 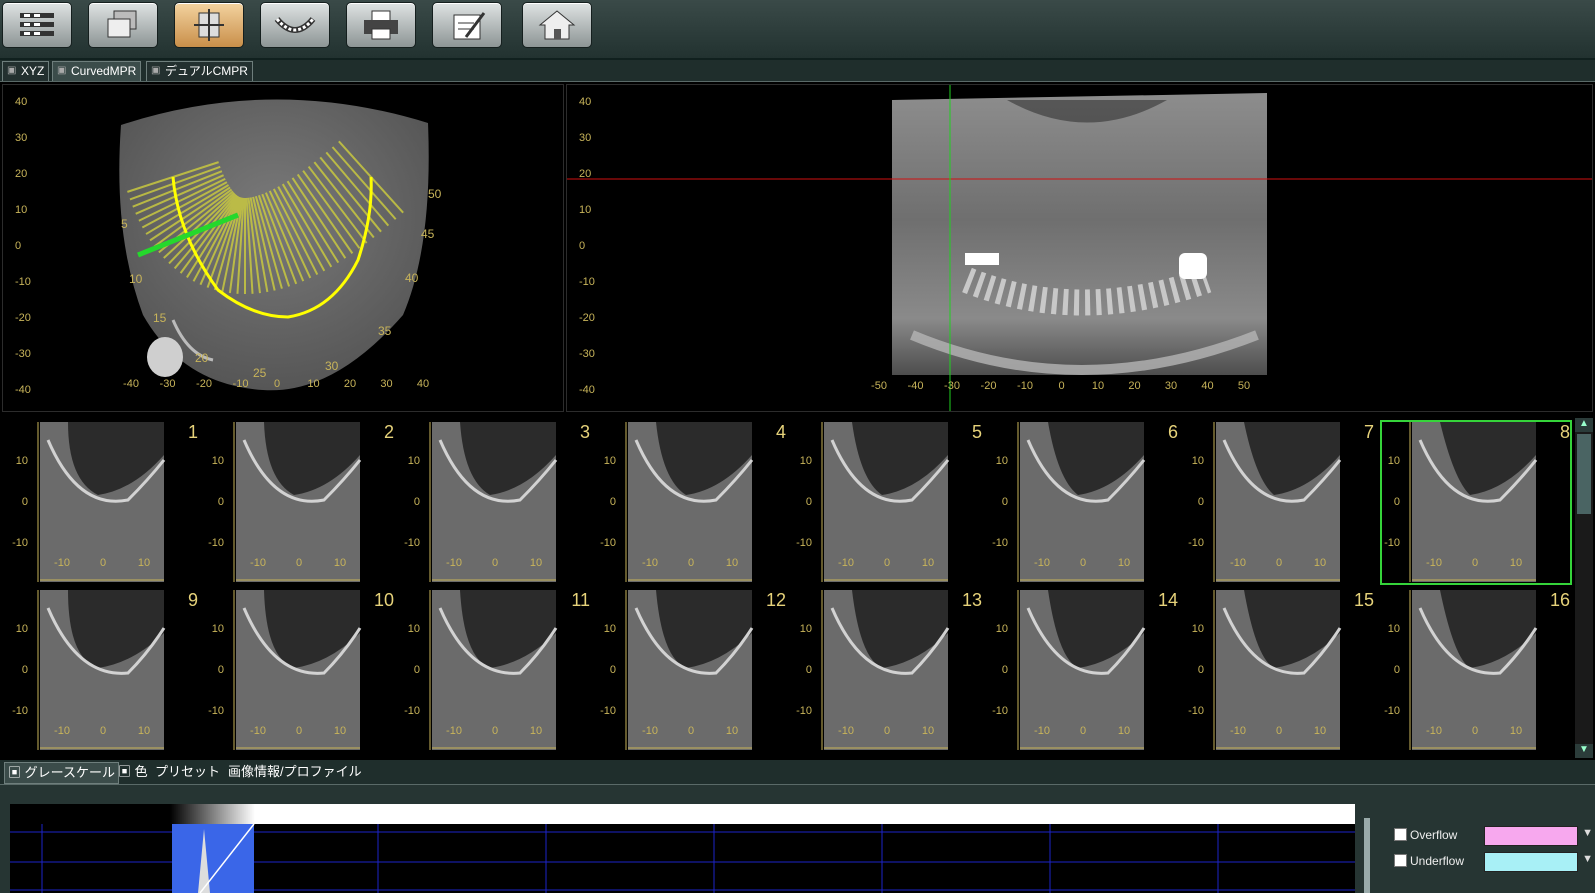 What do you see at coordinates (888, 670) in the screenshot?
I see `cross-section-cell: 10 0 -10 -10 0 10 13` at bounding box center [888, 670].